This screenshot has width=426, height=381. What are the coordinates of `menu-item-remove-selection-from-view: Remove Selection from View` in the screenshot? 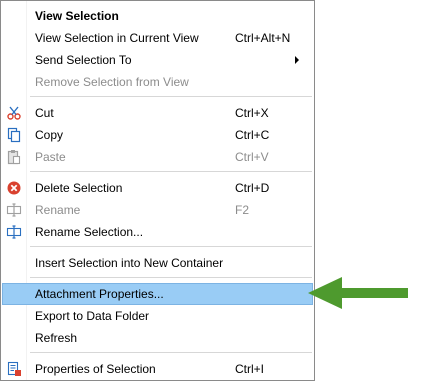 It's located at (157, 82).